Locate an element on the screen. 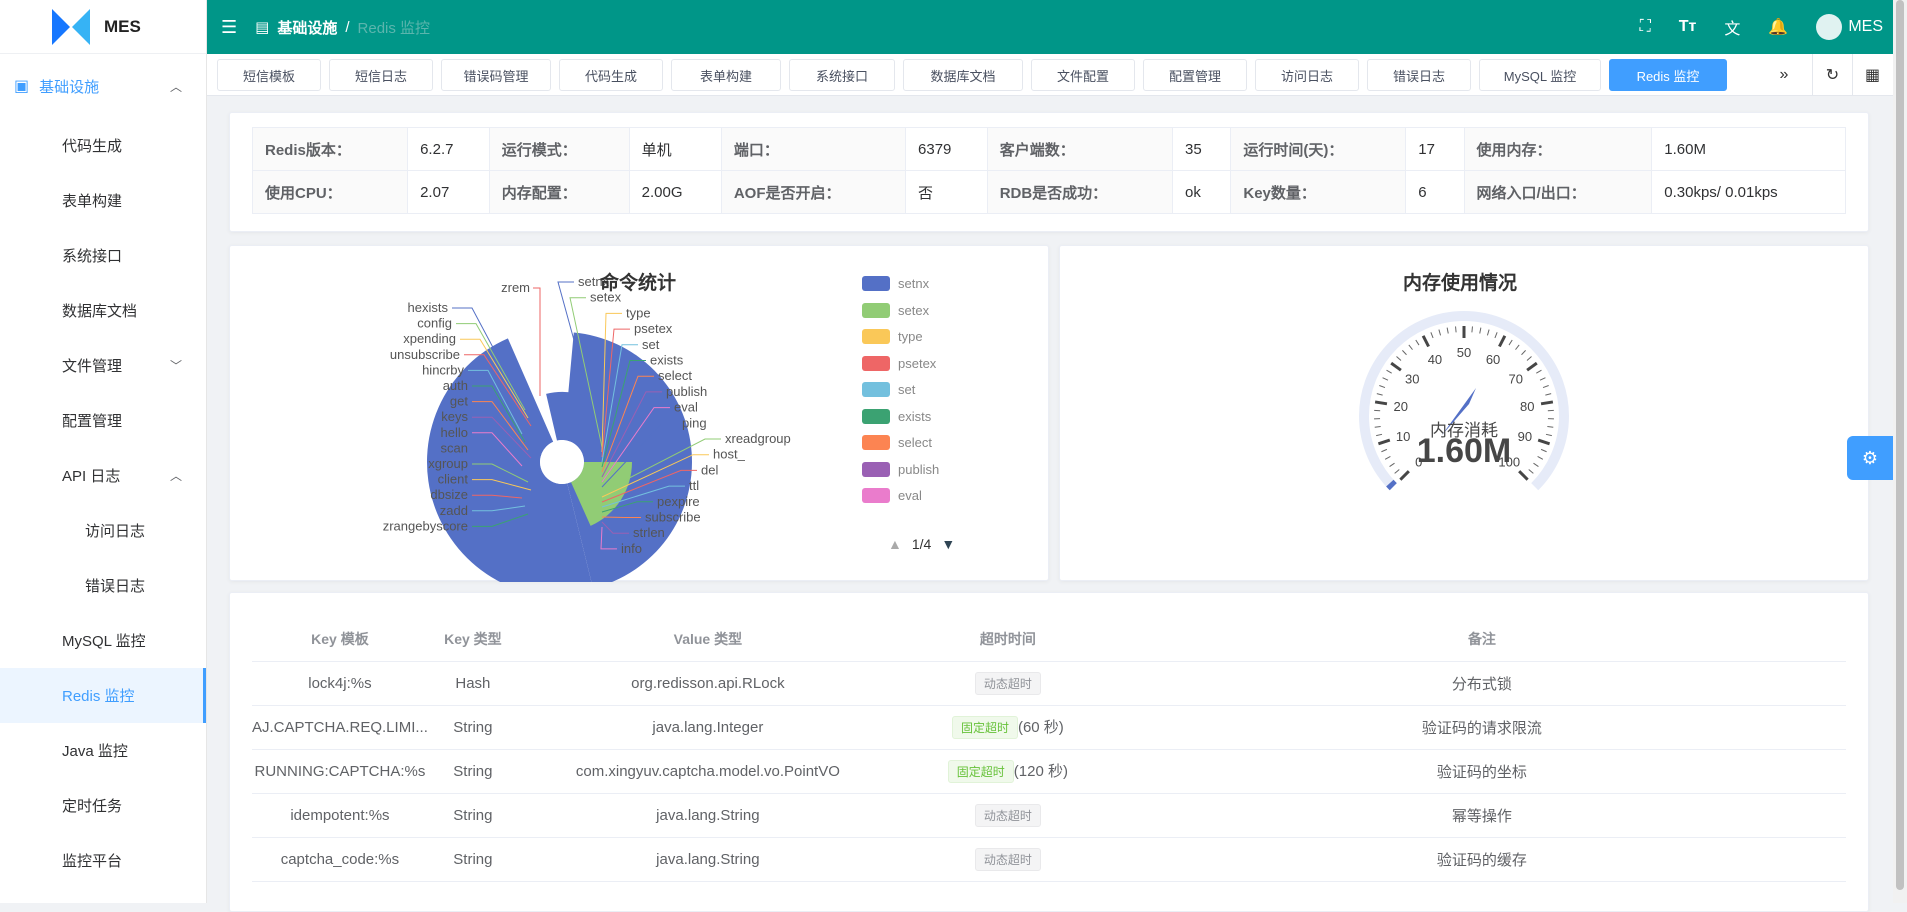  sidebar-item-job: 定时任务 is located at coordinates (103, 805).